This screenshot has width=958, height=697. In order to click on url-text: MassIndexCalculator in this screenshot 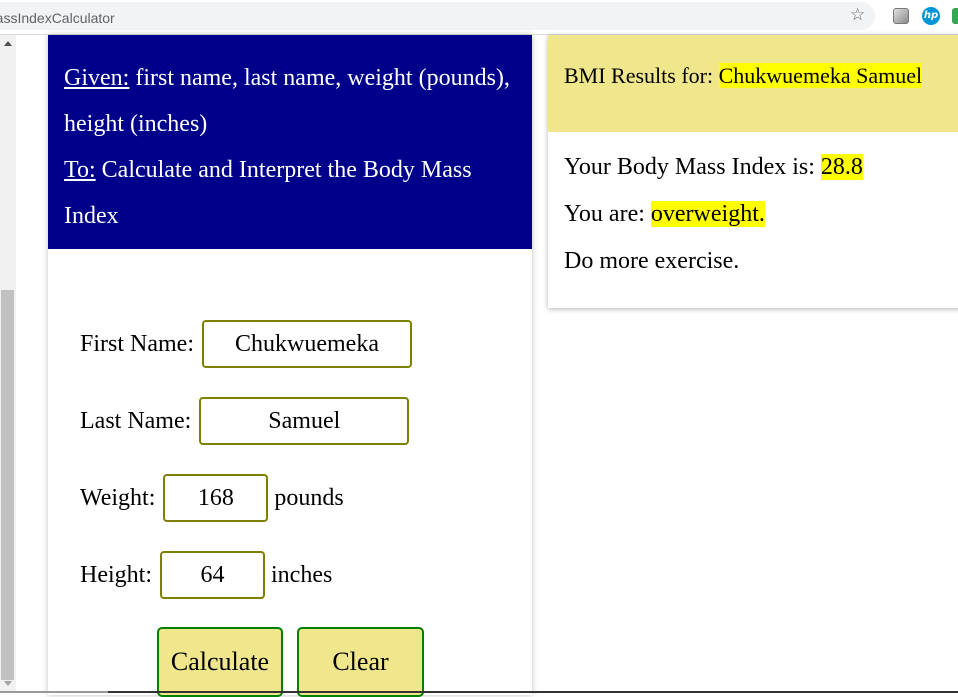, I will do `click(57, 18)`.